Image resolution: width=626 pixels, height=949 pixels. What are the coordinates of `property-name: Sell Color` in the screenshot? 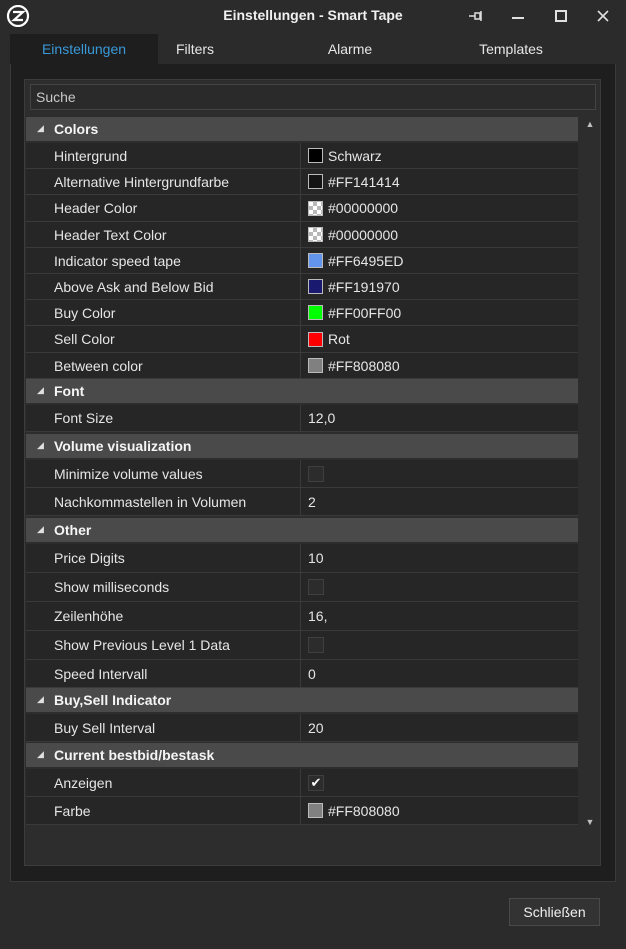 It's located at (177, 339).